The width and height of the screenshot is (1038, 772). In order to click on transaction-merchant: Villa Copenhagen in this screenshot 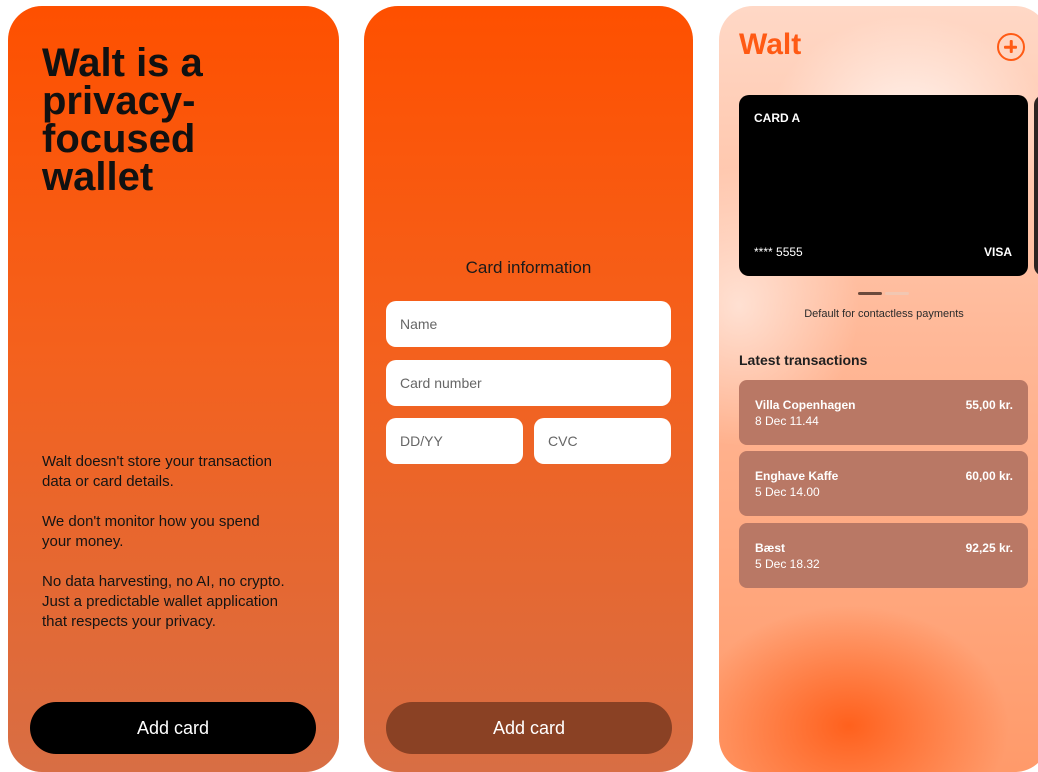, I will do `click(805, 405)`.